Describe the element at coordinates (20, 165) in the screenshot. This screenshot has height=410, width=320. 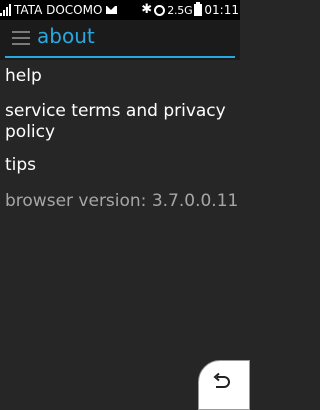
I see `list-item-tips: tips` at that location.